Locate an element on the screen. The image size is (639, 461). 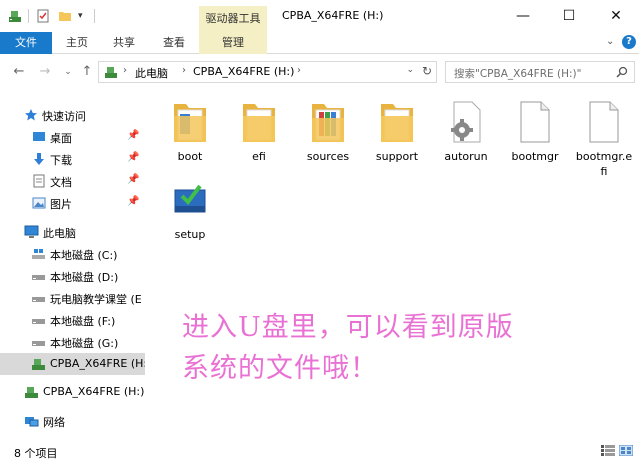
window-title: CPBA_X64FRE (H:) is located at coordinates (333, 15).